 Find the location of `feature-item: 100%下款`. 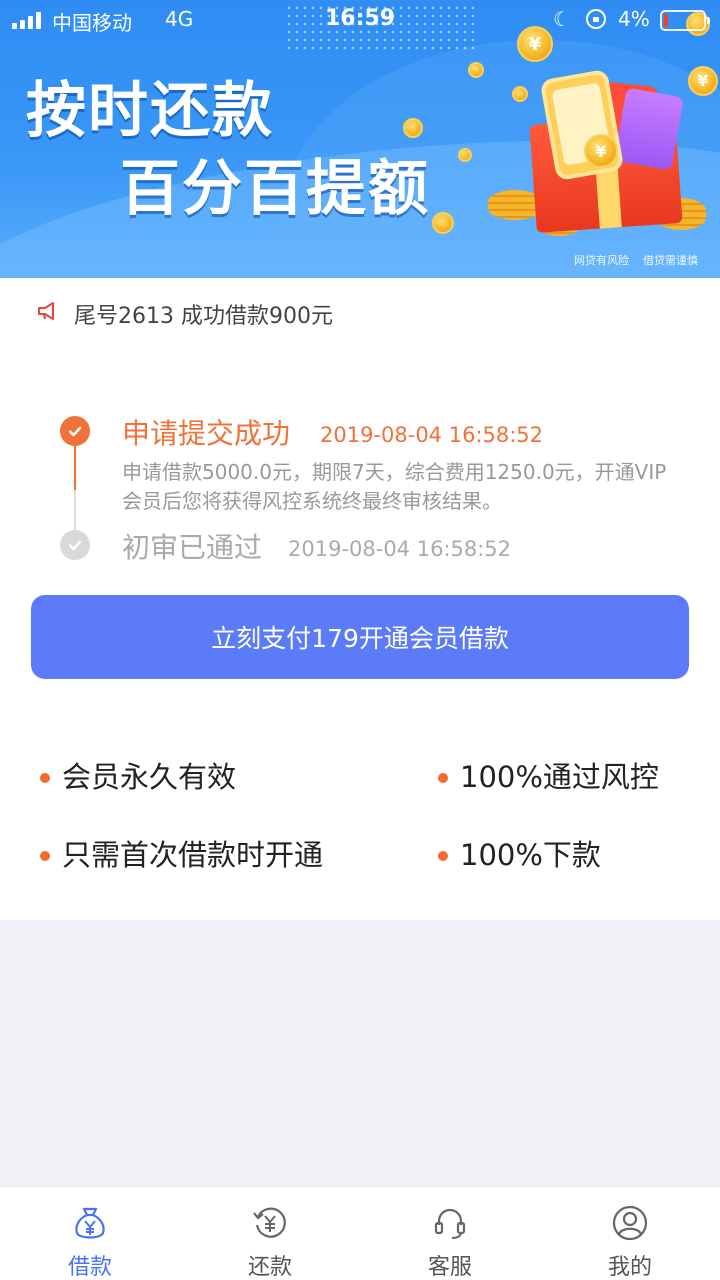

feature-item: 100%下款 is located at coordinates (519, 853).